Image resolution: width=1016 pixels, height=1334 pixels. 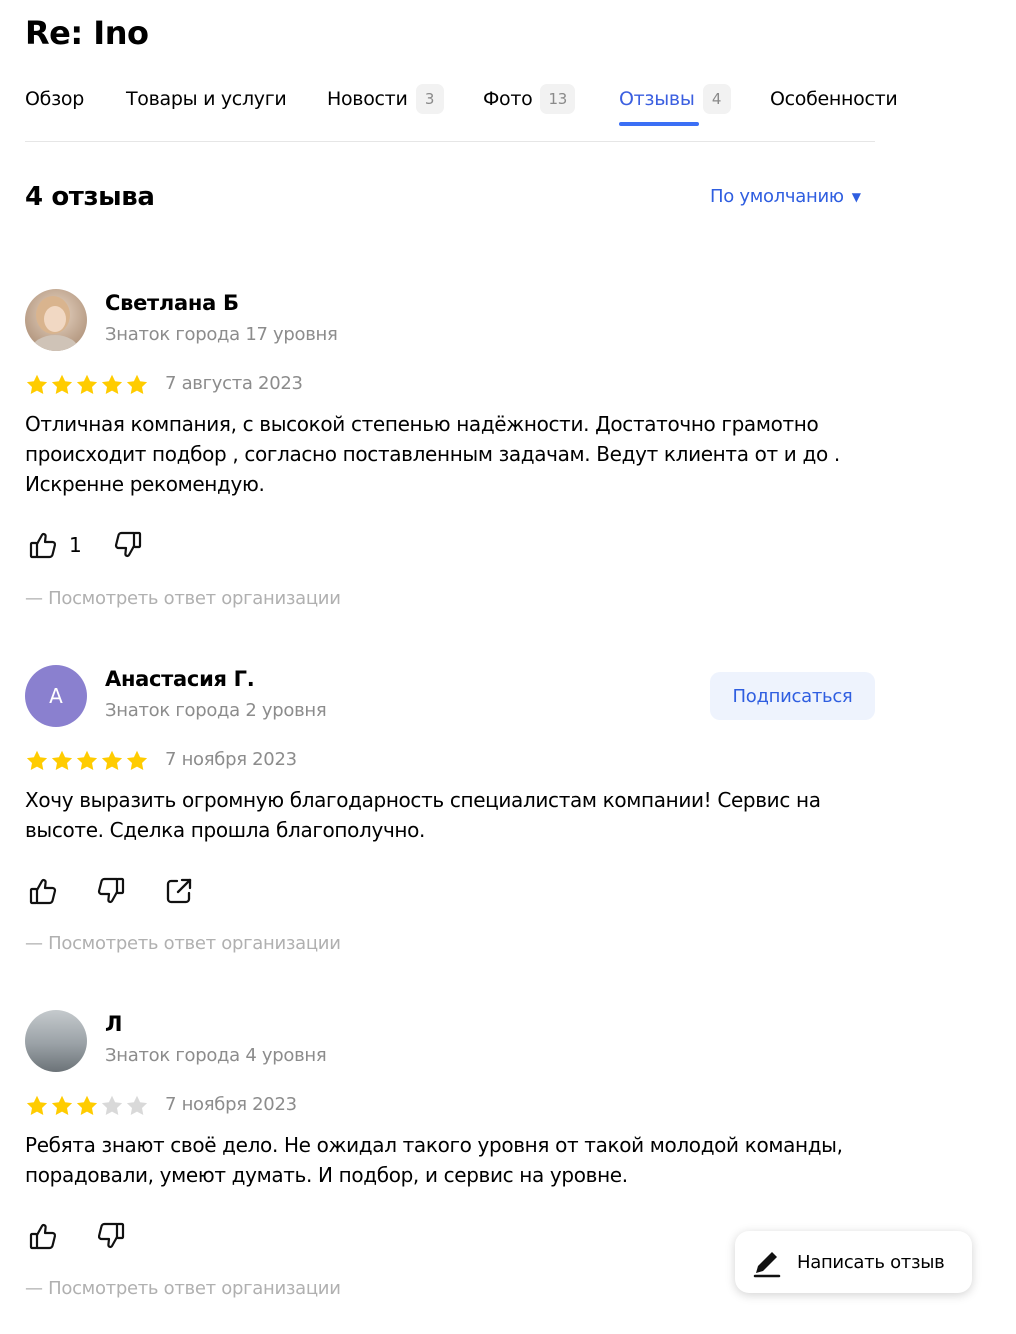 I want to click on tab-overview: Обзор, so click(x=54, y=99).